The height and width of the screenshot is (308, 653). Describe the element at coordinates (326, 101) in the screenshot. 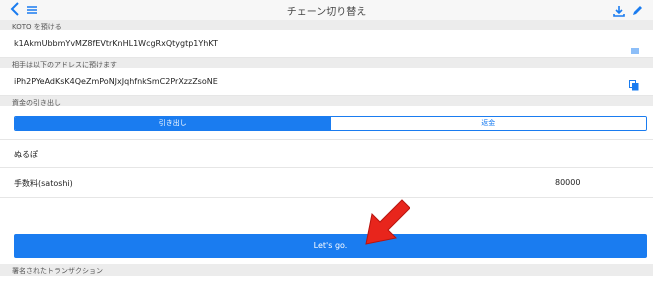

I see `withdraw-section-label: 資金の引き出し` at that location.